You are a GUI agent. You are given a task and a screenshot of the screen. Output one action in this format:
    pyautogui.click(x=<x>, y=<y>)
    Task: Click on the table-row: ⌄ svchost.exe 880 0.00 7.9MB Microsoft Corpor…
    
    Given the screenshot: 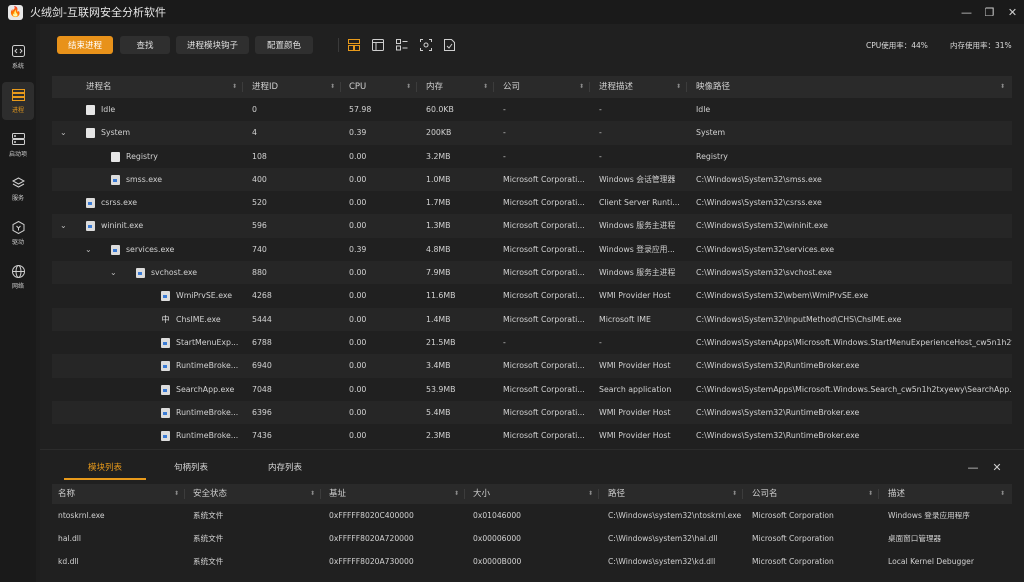 What is the action you would take?
    pyautogui.click(x=532, y=273)
    